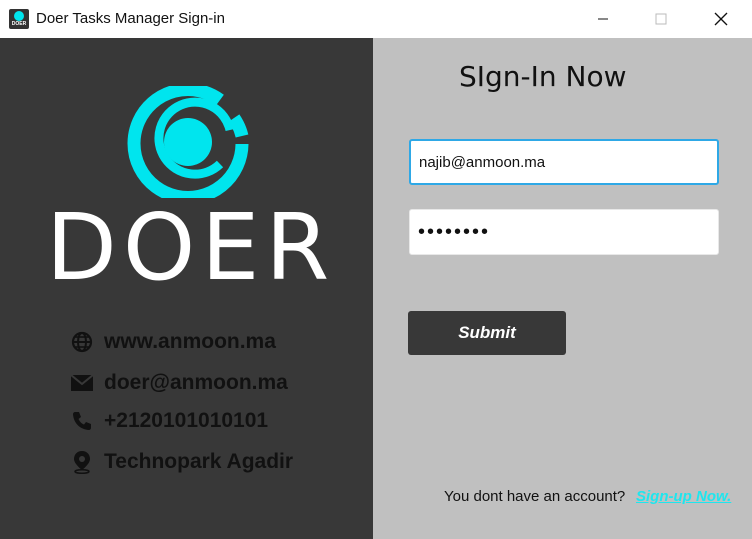  I want to click on brand-wordmark: DOER, so click(191, 247).